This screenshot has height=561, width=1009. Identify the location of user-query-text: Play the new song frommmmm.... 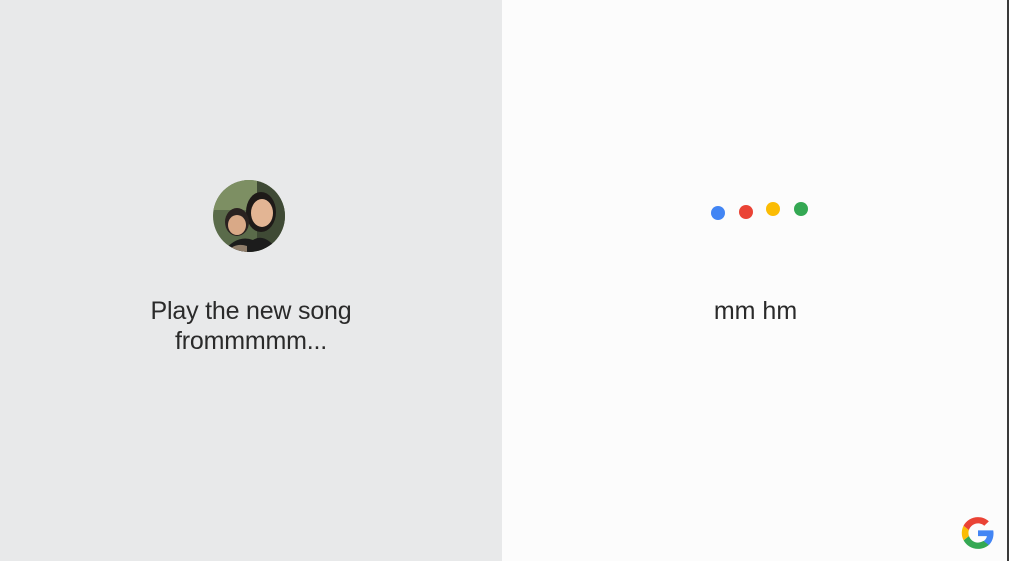
(251, 326).